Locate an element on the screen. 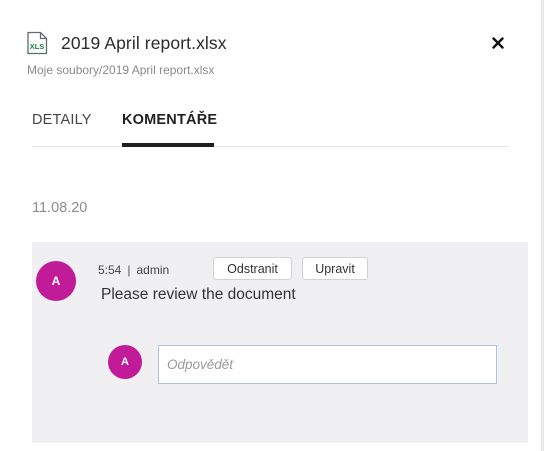  close-button is located at coordinates (498, 43).